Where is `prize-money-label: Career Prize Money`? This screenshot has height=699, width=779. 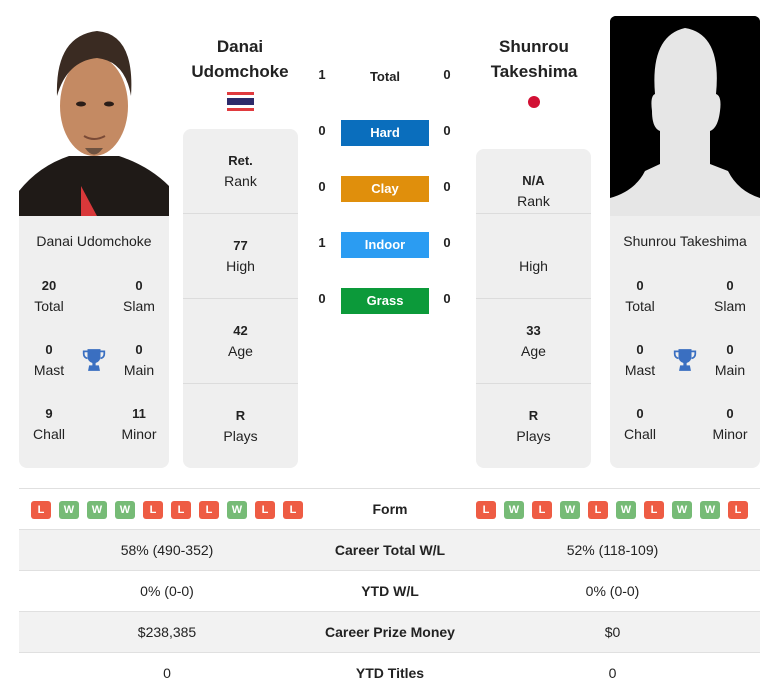 prize-money-label: Career Prize Money is located at coordinates (390, 632).